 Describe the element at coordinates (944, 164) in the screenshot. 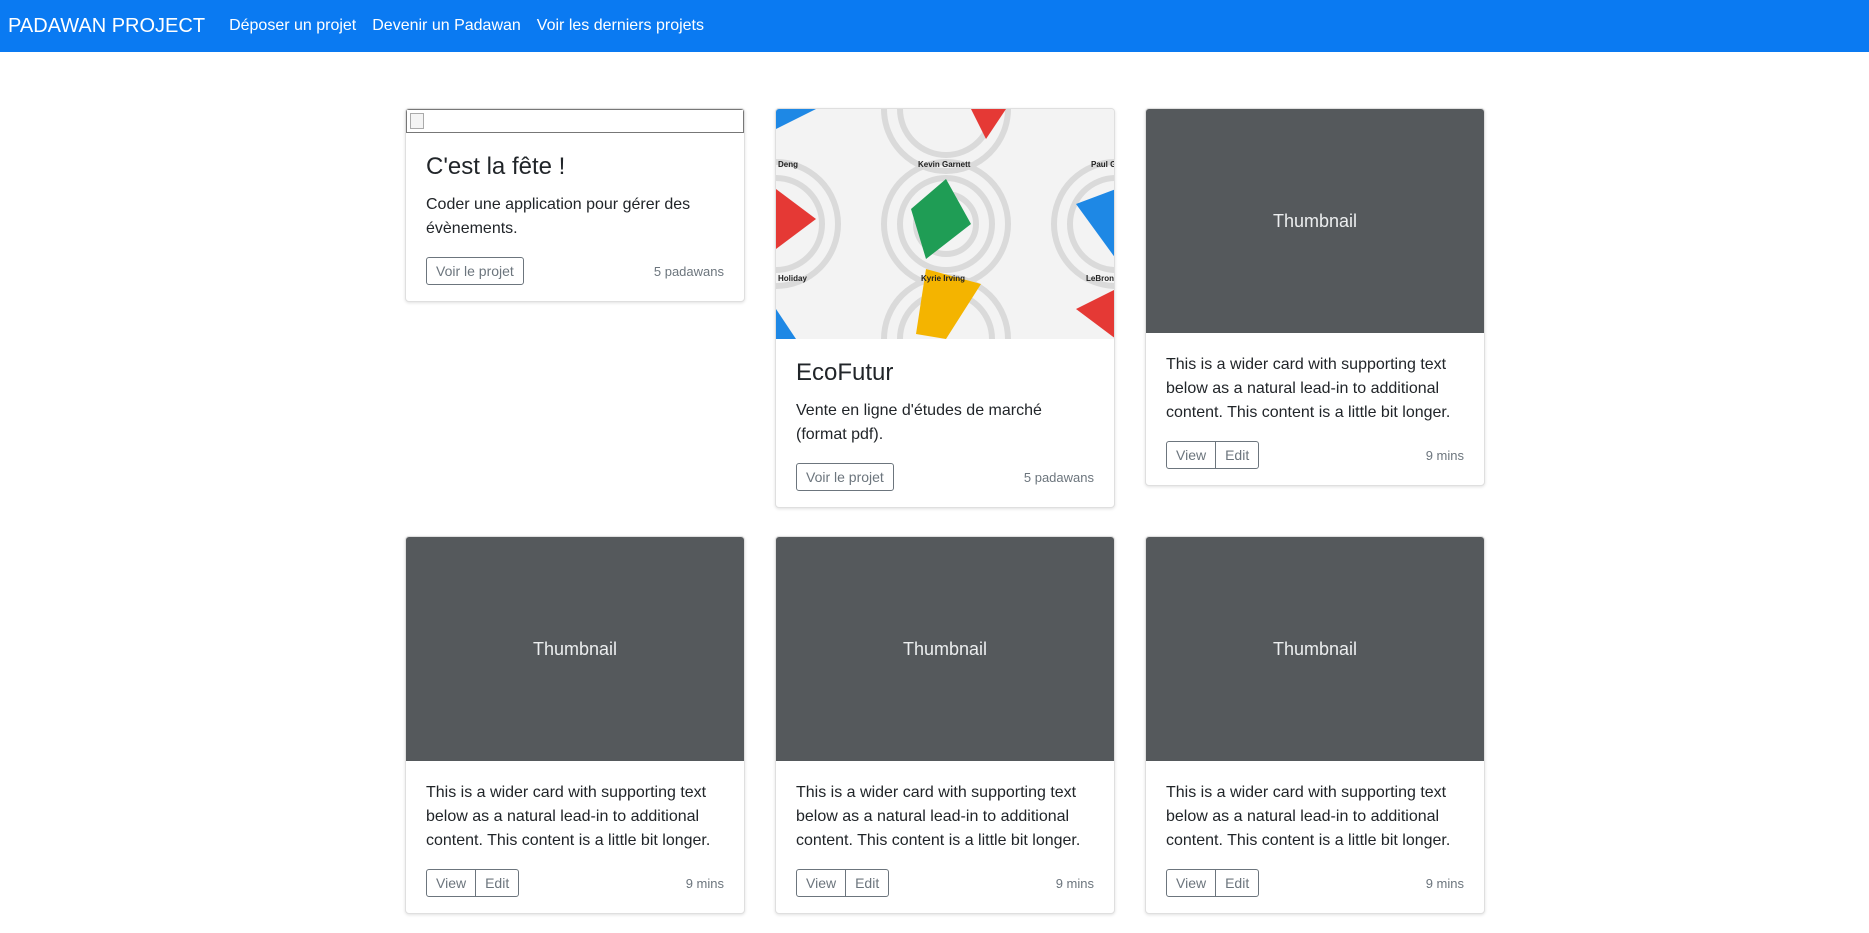

I see `radar-label-garnett: Kevin Garnett` at that location.